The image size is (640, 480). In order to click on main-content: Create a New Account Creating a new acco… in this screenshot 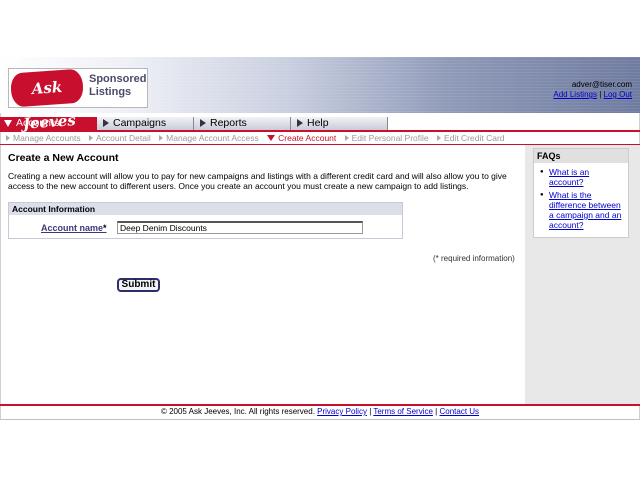, I will do `click(263, 171)`.